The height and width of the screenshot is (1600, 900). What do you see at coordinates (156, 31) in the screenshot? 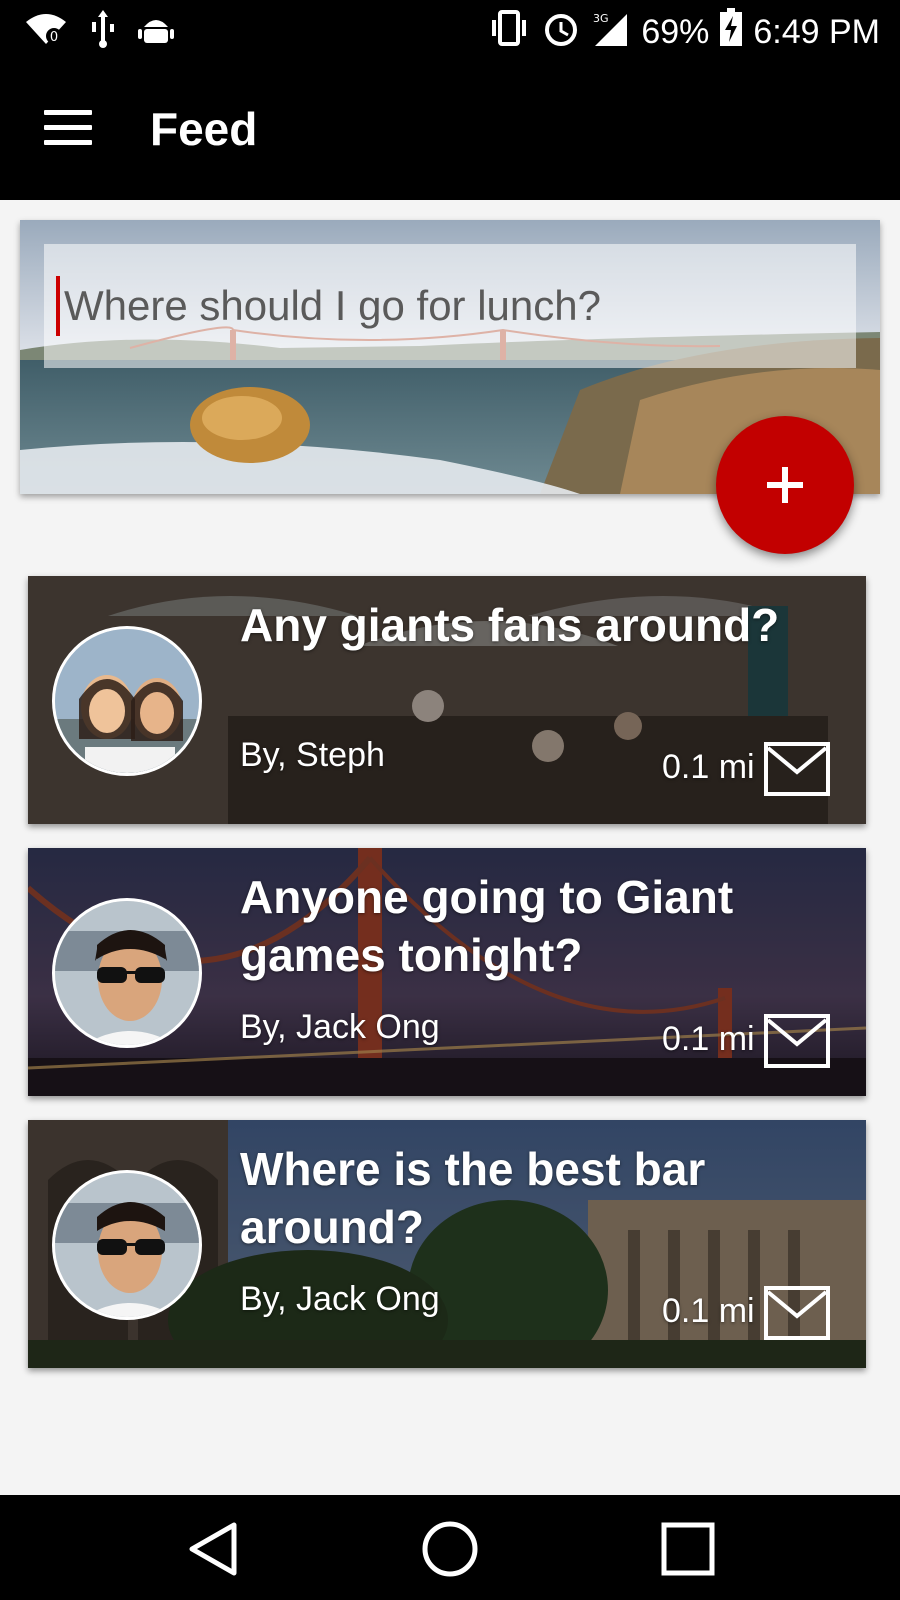
I see `android-debug-icon` at bounding box center [156, 31].